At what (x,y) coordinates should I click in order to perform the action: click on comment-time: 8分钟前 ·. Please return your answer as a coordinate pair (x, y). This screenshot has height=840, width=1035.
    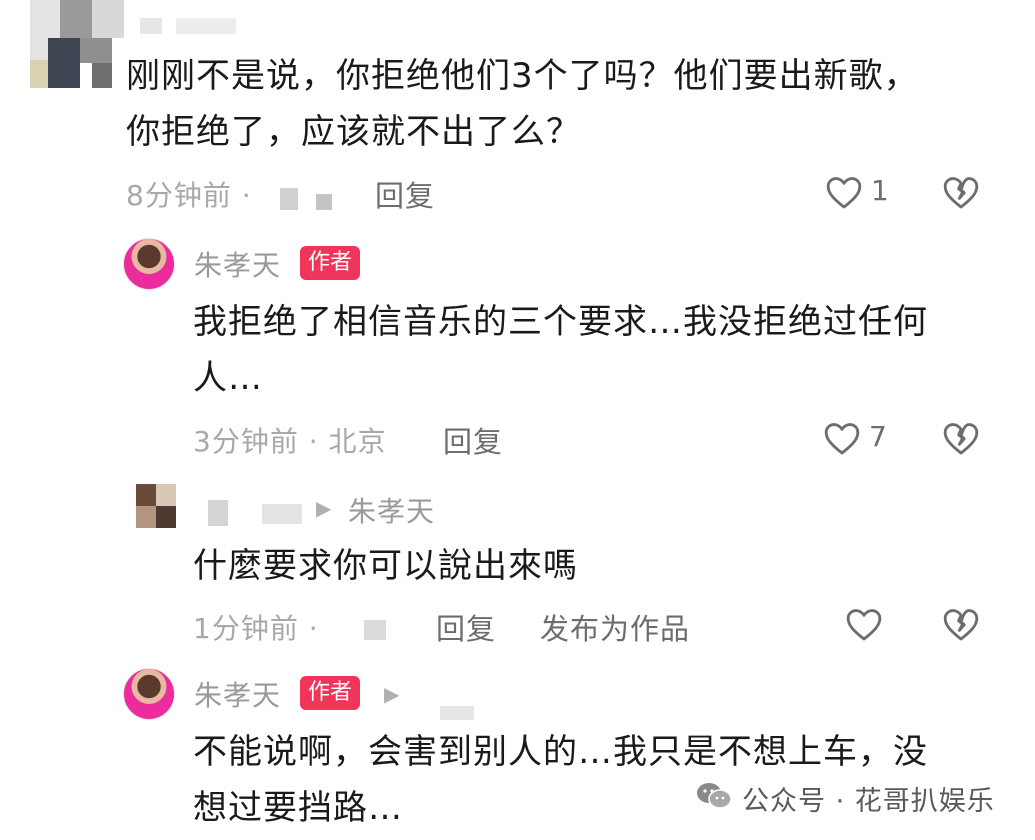
    Looking at the image, I should click on (189, 195).